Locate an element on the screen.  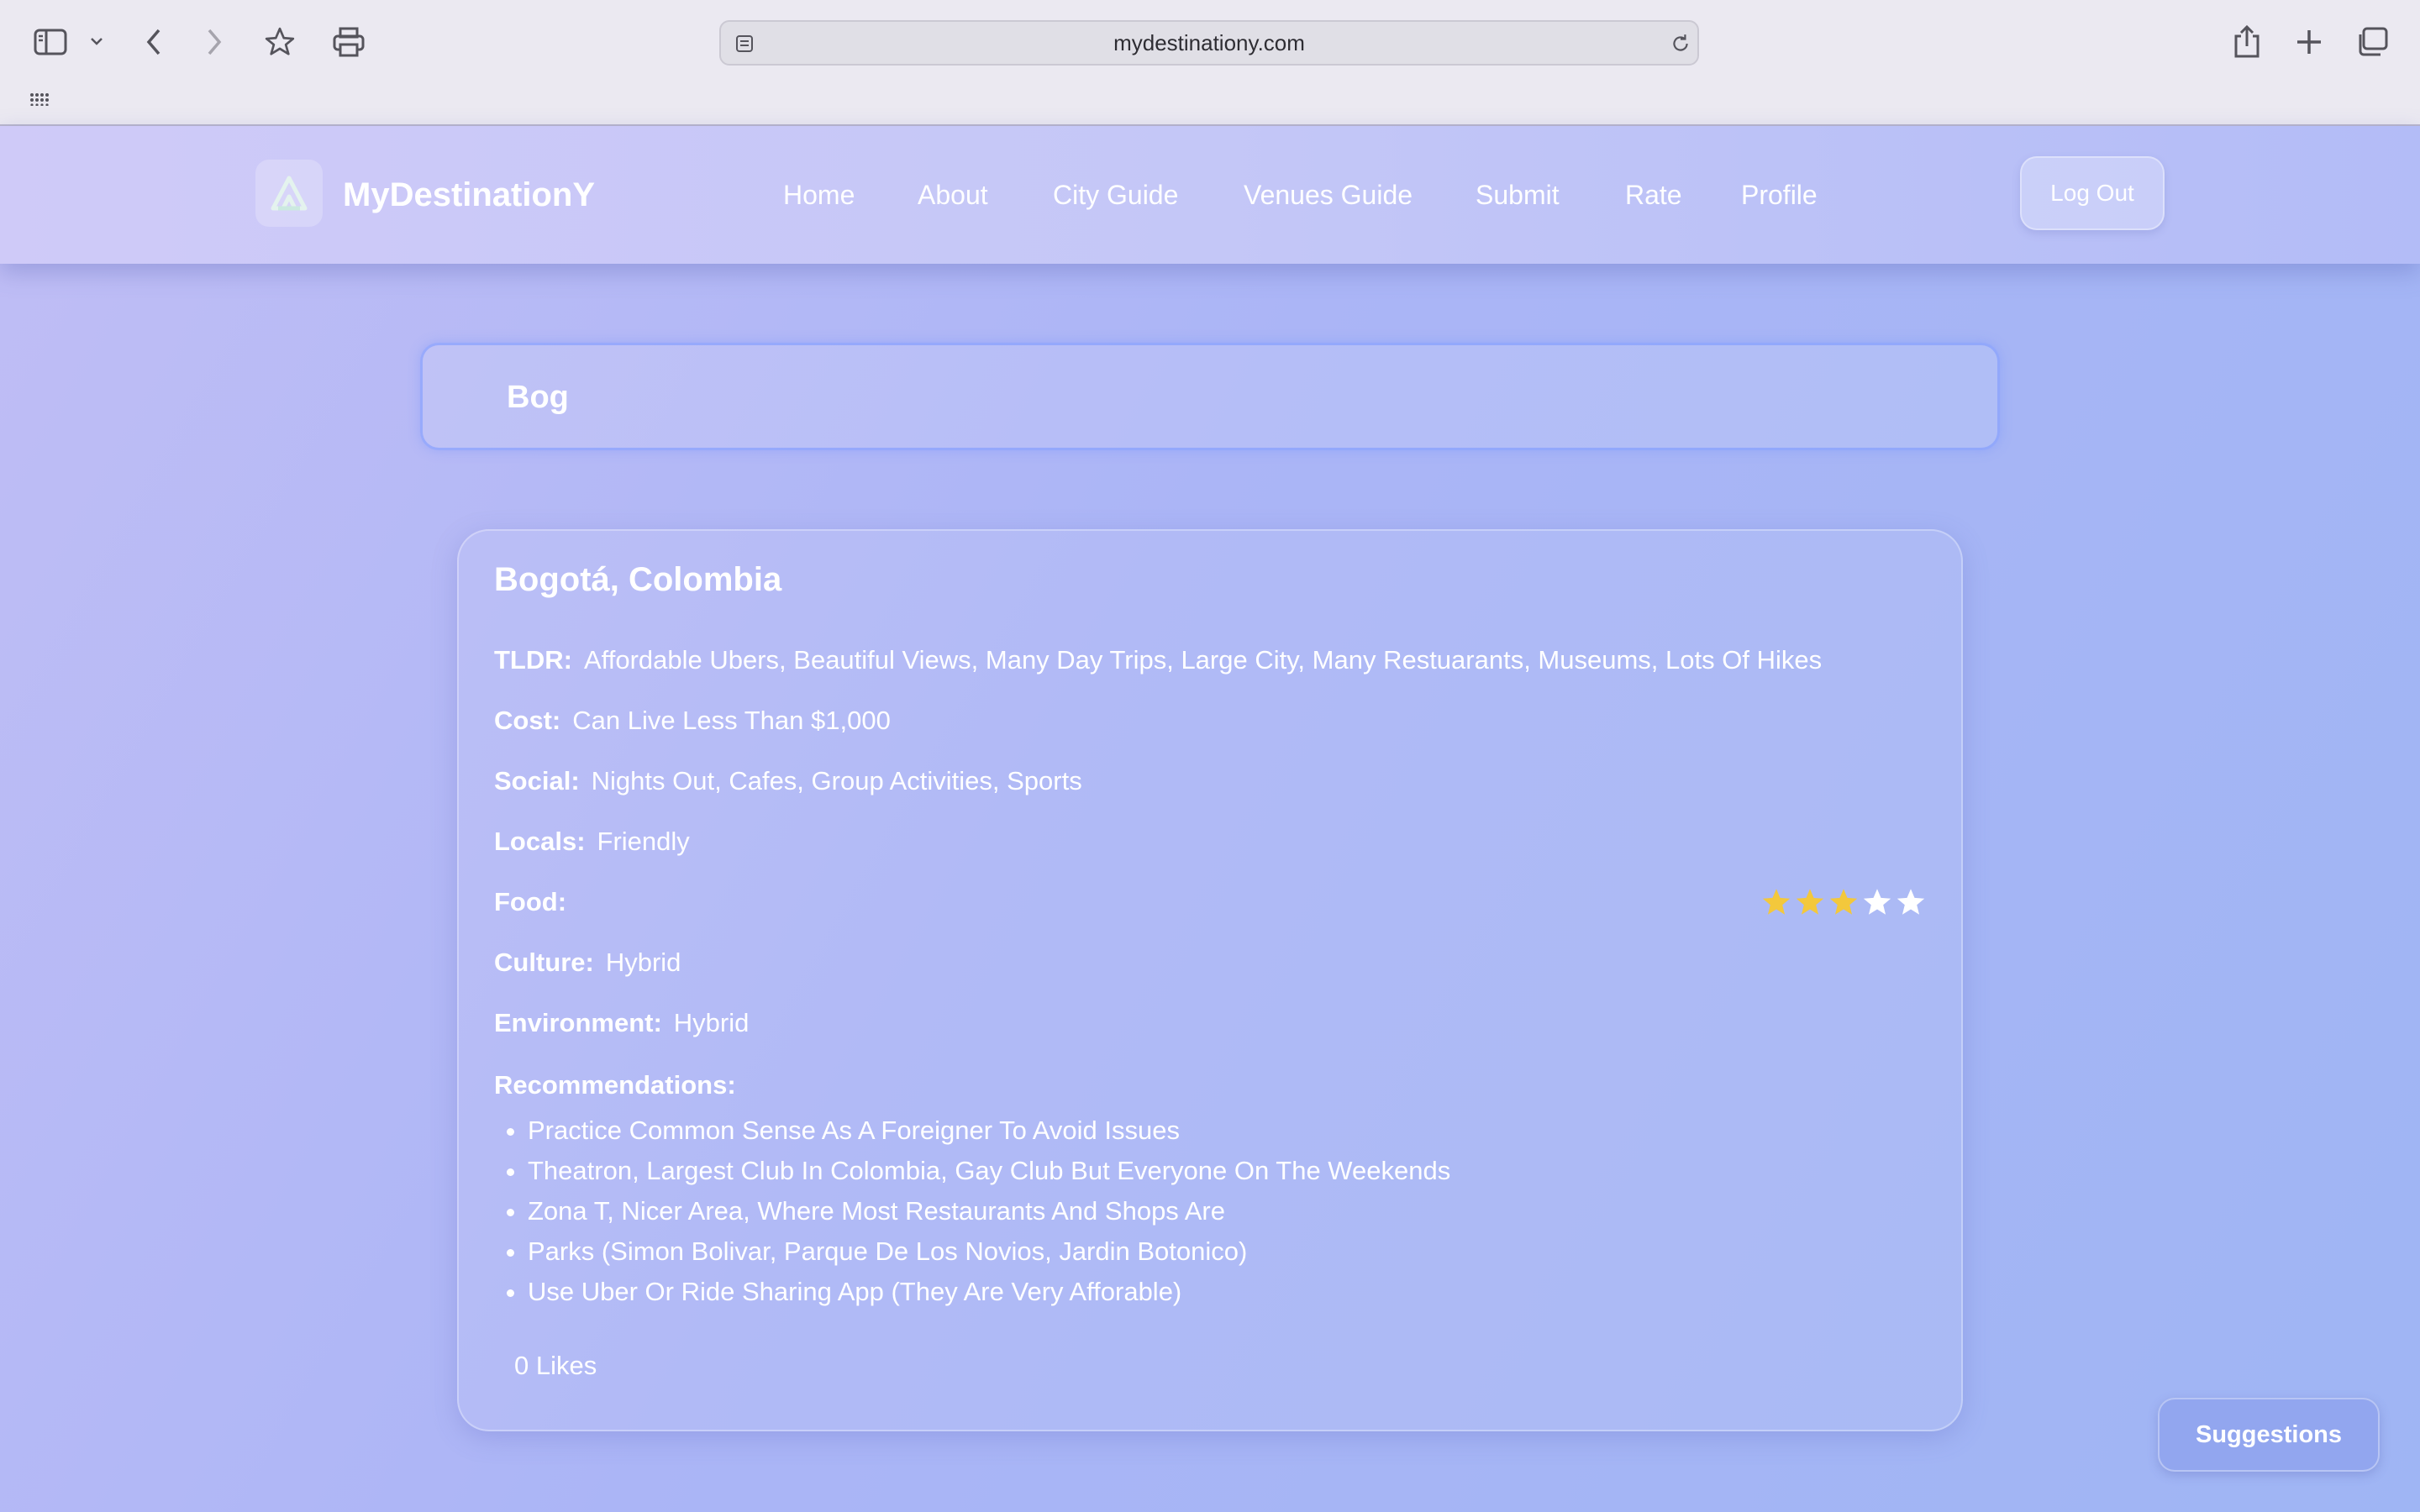
cost-value: Can Live Less Than $1,000 is located at coordinates (732, 720).